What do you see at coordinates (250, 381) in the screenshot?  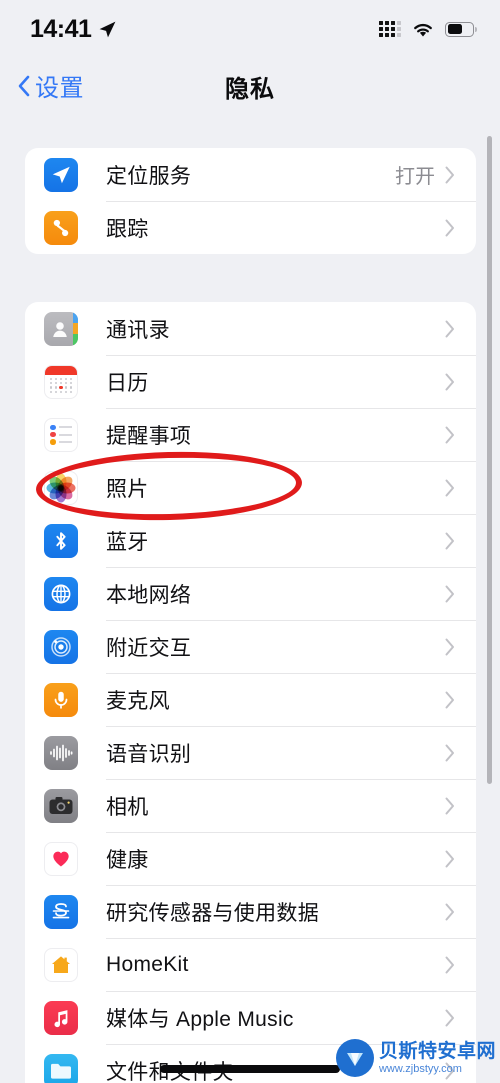 I see `settings-row-calendar: 日历` at bounding box center [250, 381].